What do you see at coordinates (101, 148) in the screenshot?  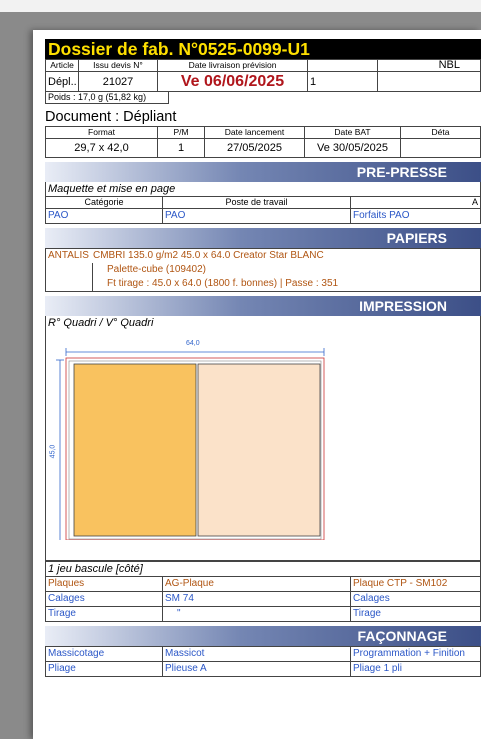 I see `doc-format: 29,7 x 42,0` at bounding box center [101, 148].